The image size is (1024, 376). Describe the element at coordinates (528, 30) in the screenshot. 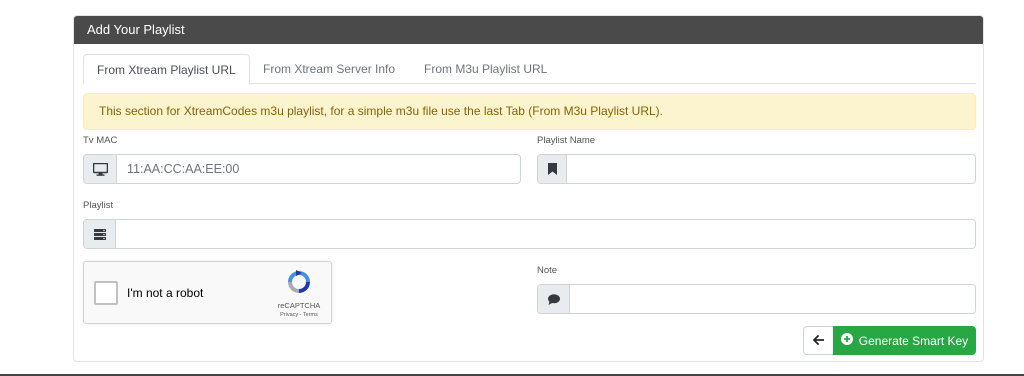

I see `panel-title: Add Your Playlist` at that location.